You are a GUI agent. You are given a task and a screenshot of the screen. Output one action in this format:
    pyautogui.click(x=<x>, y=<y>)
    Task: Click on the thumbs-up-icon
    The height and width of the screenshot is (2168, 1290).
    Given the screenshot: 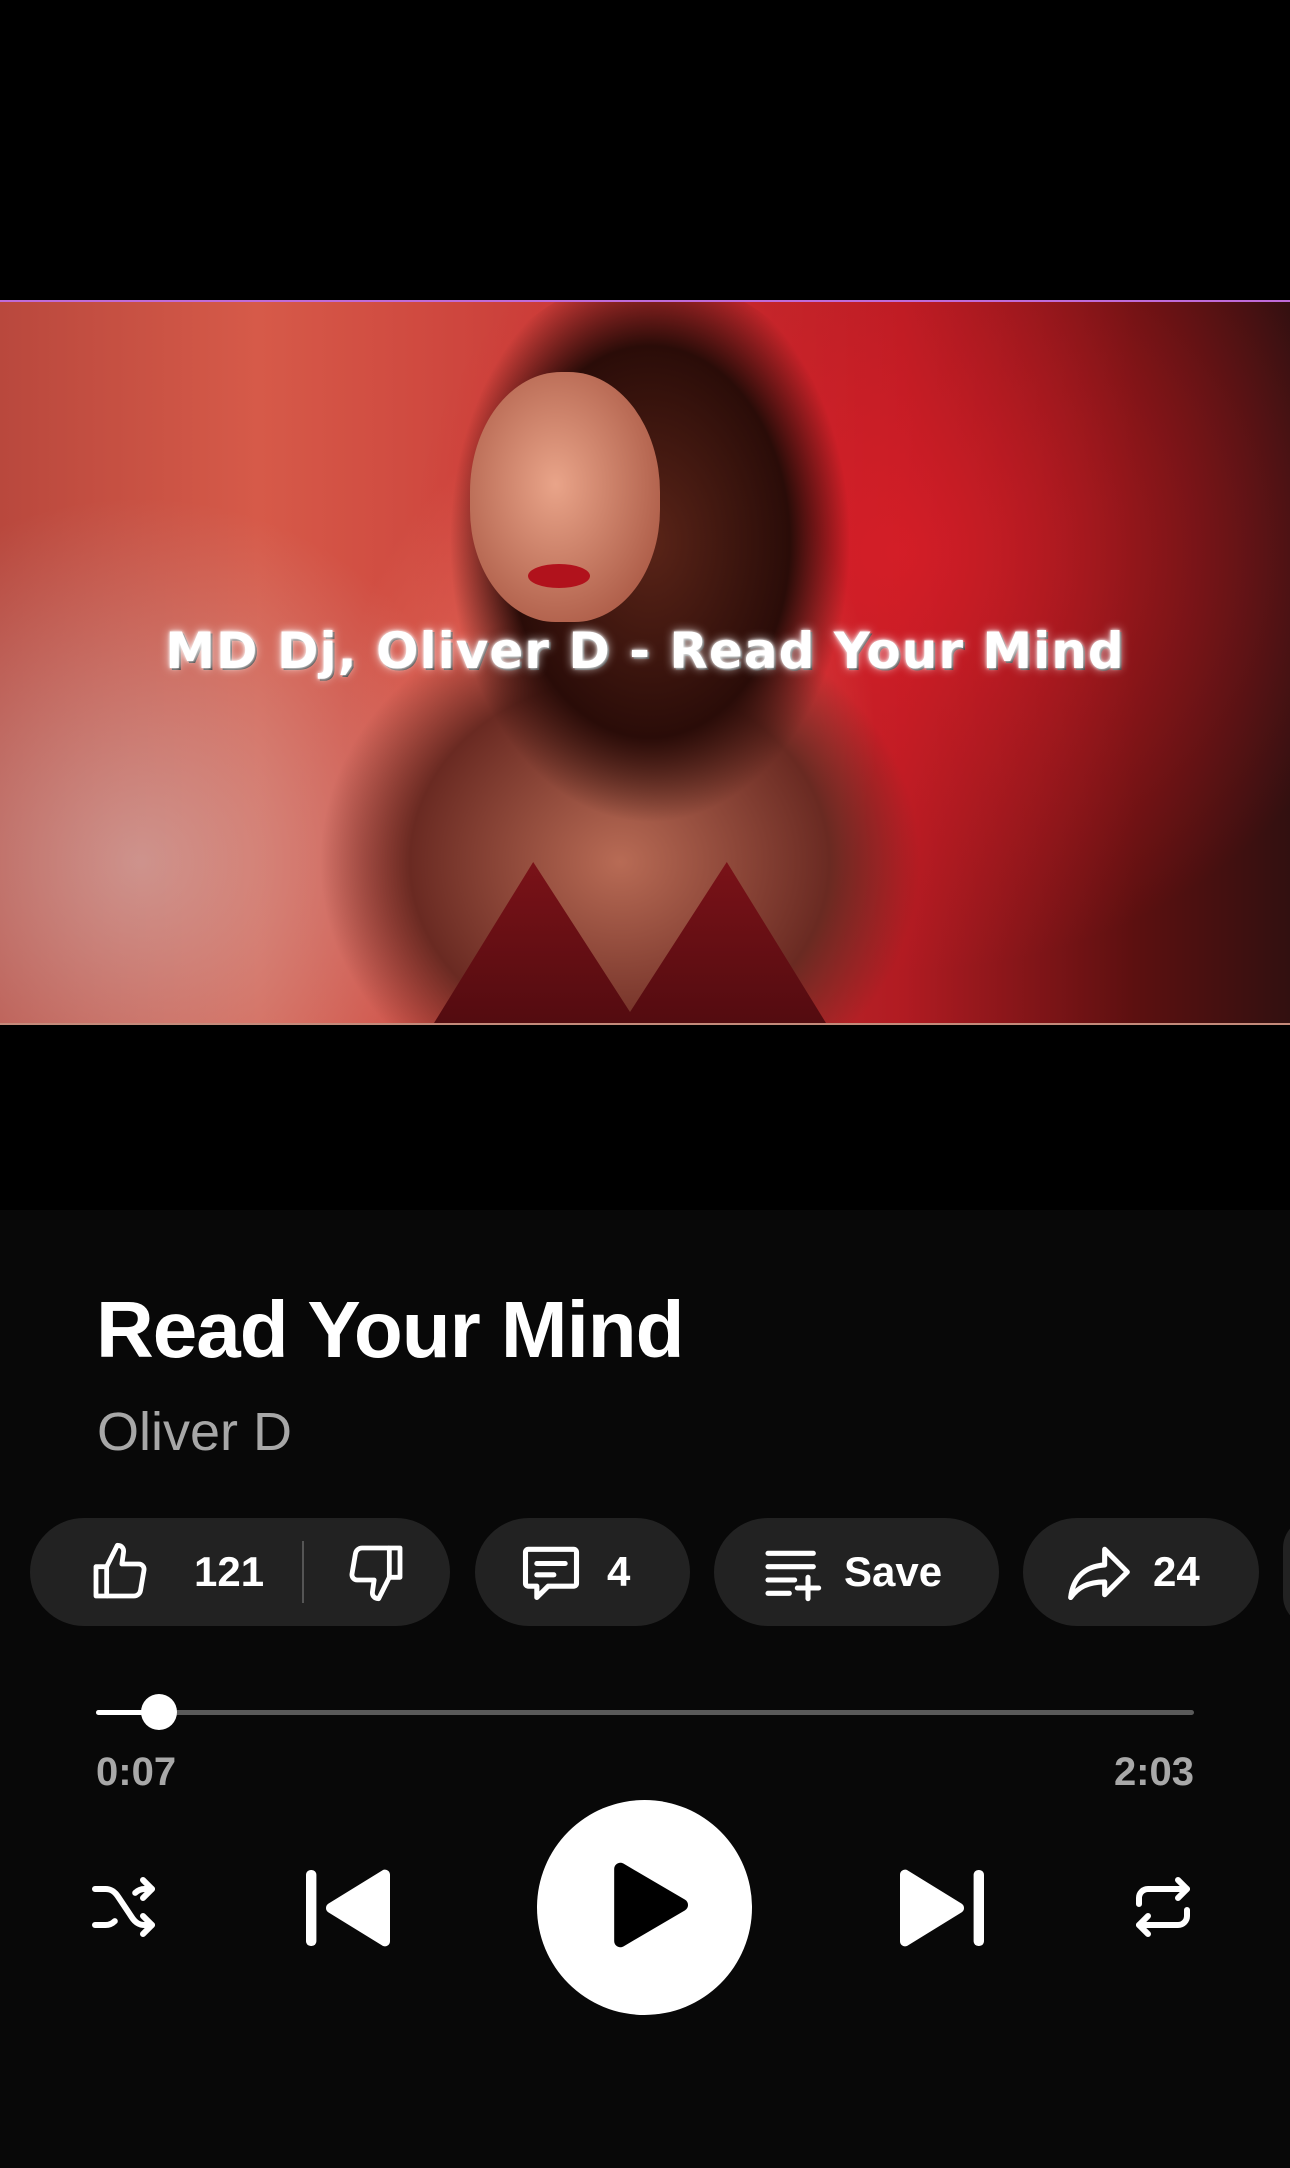 What is the action you would take?
    pyautogui.click(x=120, y=1572)
    